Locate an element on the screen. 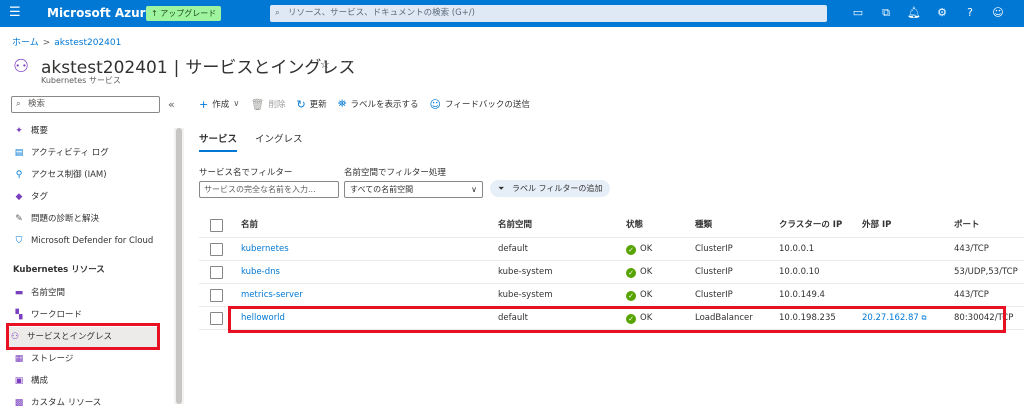 Image resolution: width=1024 pixels, height=413 pixels. menu-icon: ☰ is located at coordinates (15, 13).